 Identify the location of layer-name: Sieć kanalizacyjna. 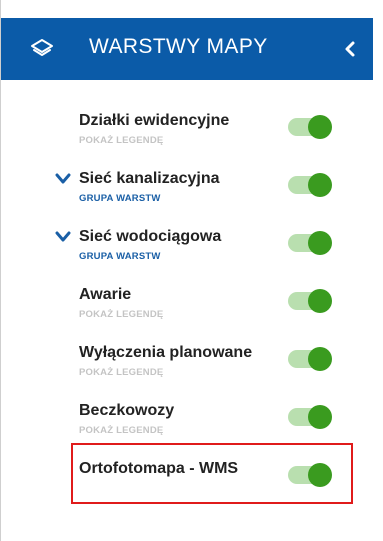
(149, 178).